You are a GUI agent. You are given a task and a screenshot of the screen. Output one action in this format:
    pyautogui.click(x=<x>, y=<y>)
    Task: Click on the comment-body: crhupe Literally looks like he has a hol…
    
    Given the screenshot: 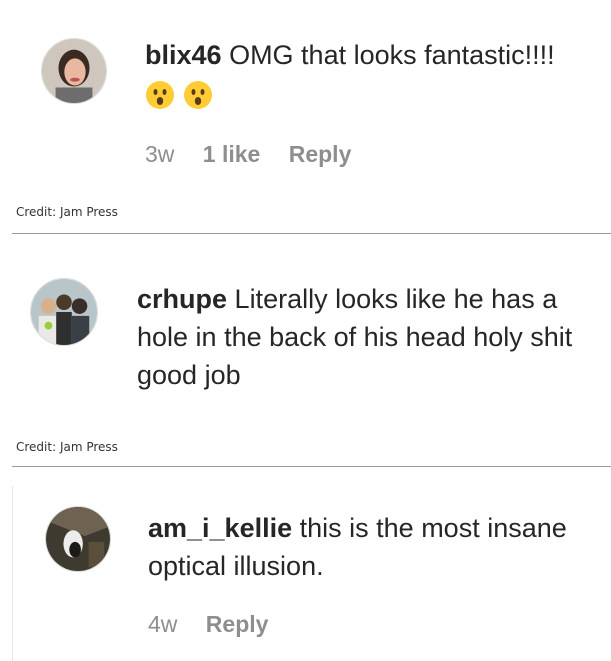 What is the action you would take?
    pyautogui.click(x=372, y=337)
    